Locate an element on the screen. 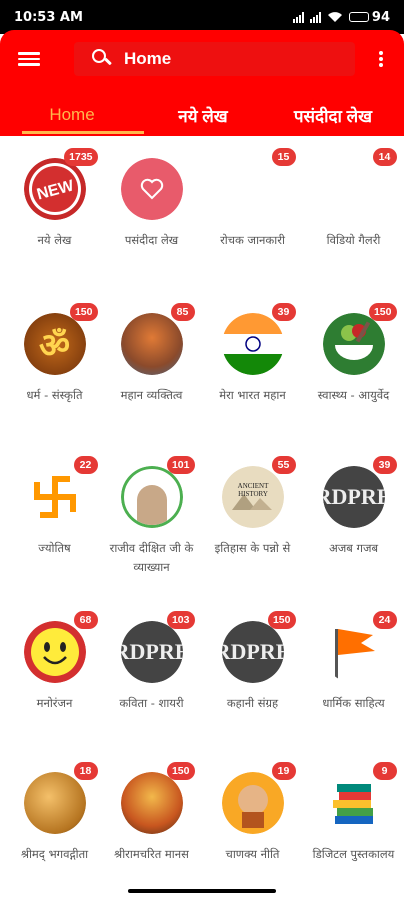  category-label: मनोरंजन is located at coordinates (54, 703).